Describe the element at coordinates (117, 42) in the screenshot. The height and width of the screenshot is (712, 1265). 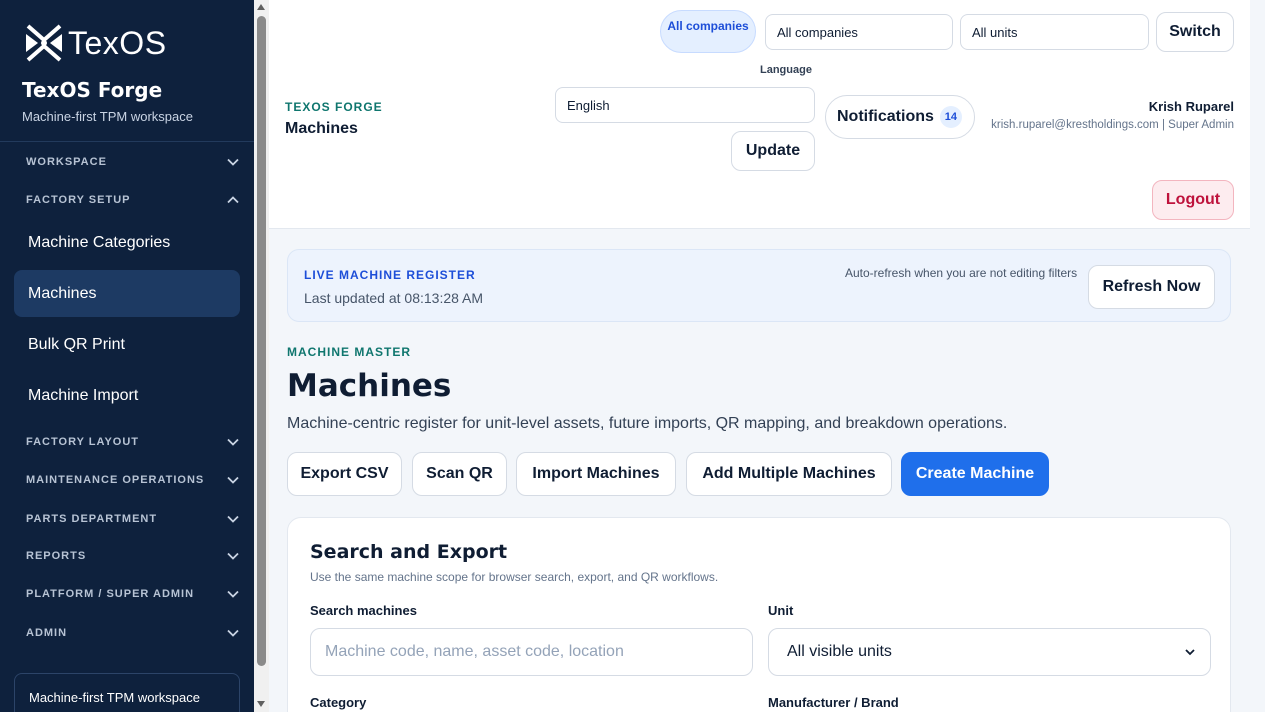
I see `logo-text: TexOS` at that location.